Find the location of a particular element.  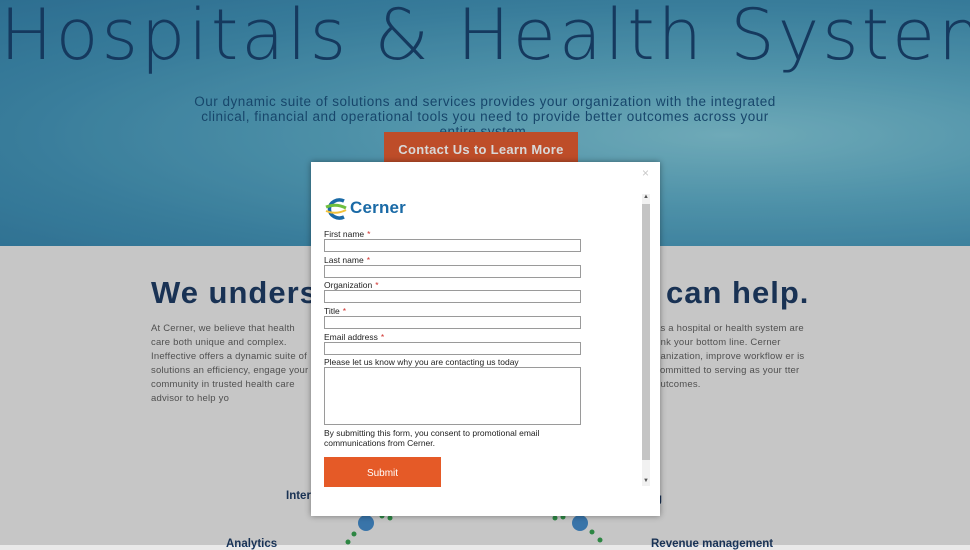

cerner-logo-icon is located at coordinates (336, 209).